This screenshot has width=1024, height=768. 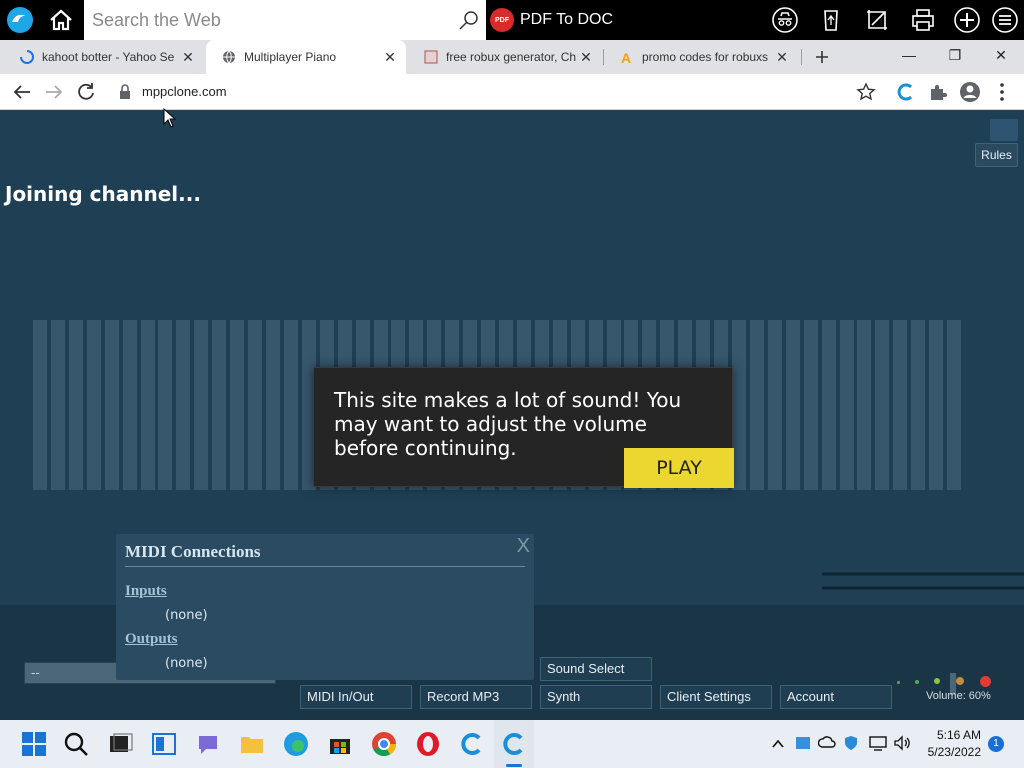 What do you see at coordinates (955, 55) in the screenshot?
I see `restore-icon: ❐` at bounding box center [955, 55].